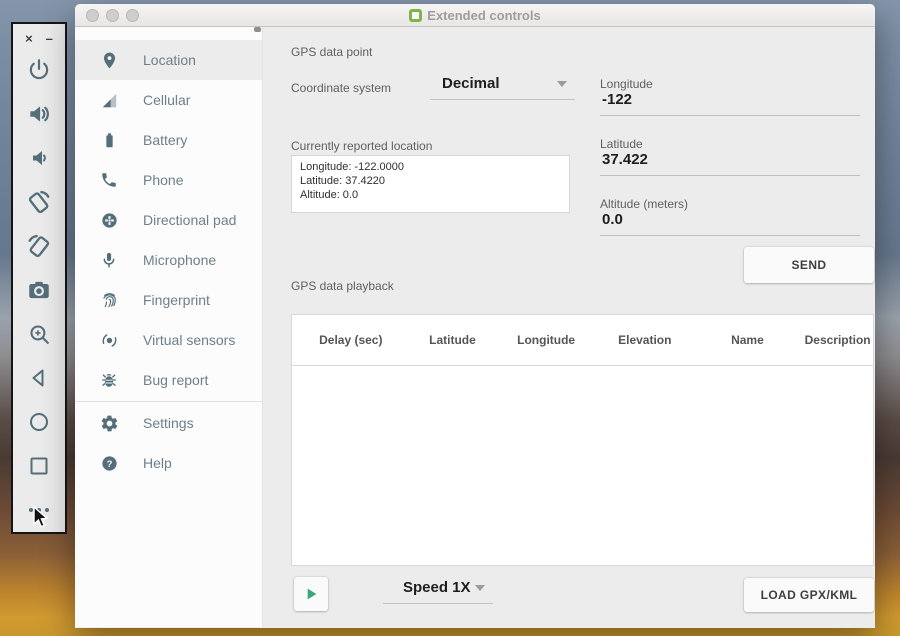 The image size is (900, 636). What do you see at coordinates (612, 219) in the screenshot?
I see `altitude-value: 0.0` at bounding box center [612, 219].